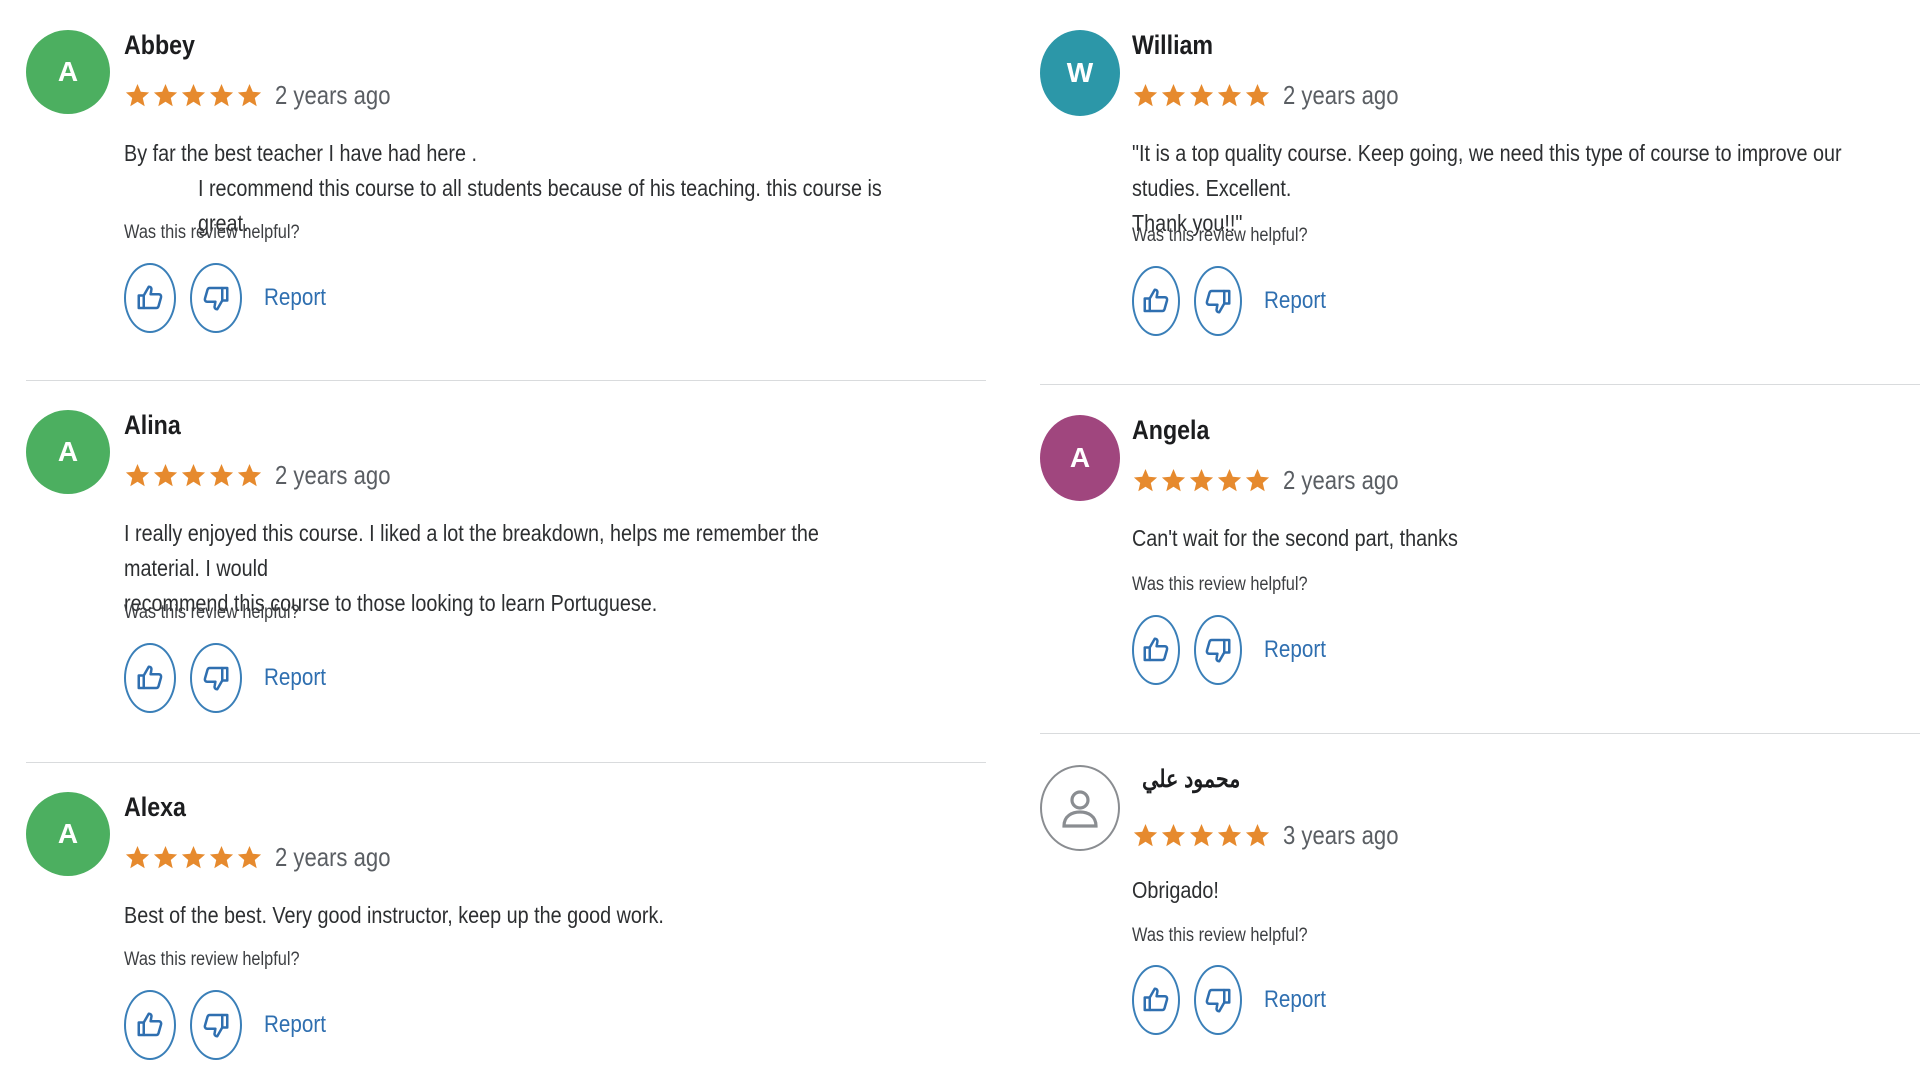  I want to click on reviewer-name: Angela, so click(1171, 430).